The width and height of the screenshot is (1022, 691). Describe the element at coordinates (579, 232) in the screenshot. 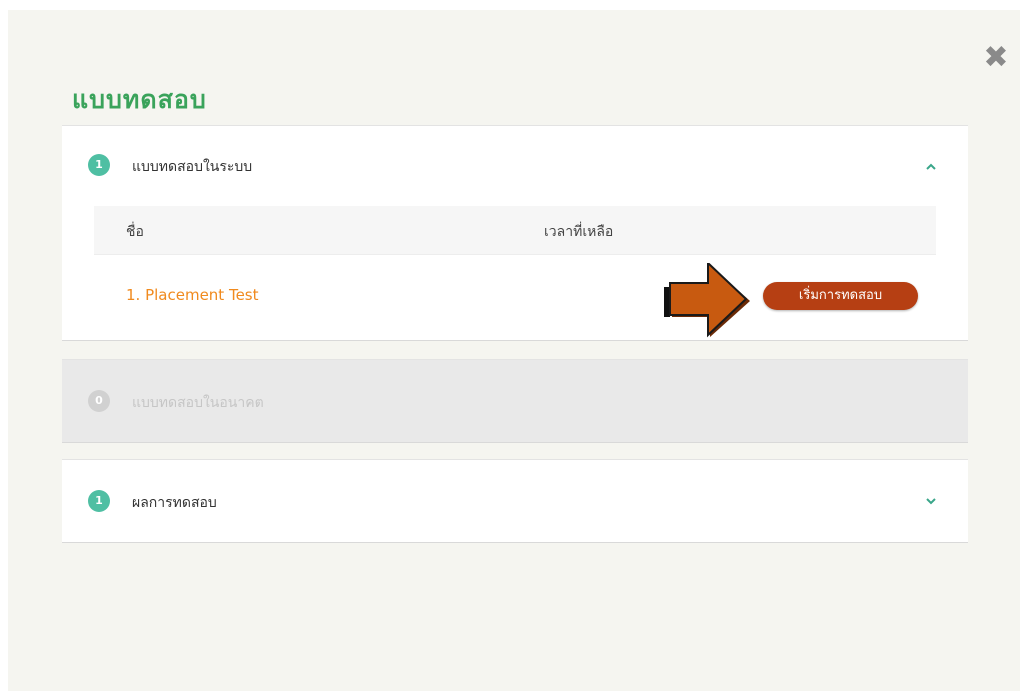

I see `column-header-time-remaining: เวลาที่เหลือ` at that location.